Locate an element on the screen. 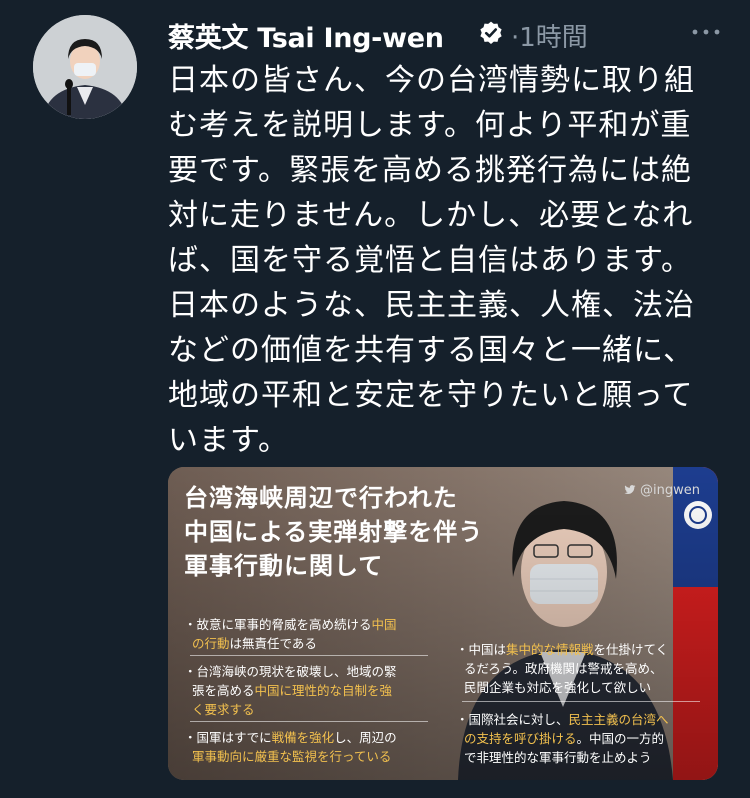  card-title-line: 中国による実弾射撃を伴う is located at coordinates (334, 531).